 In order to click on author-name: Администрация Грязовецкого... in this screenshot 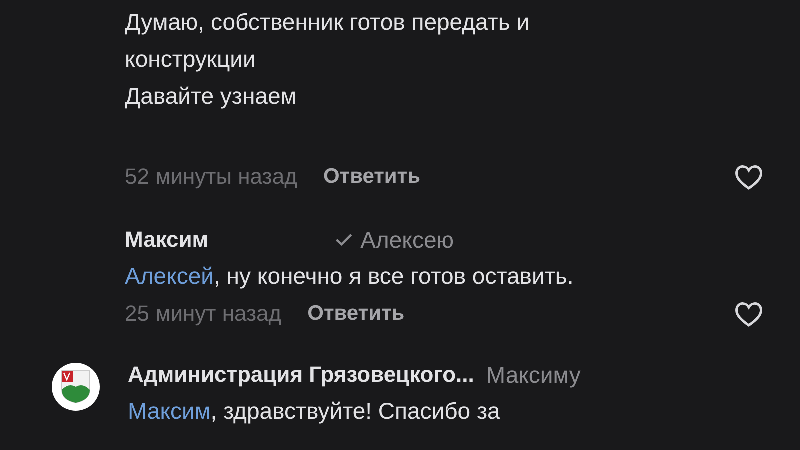, I will do `click(301, 375)`.